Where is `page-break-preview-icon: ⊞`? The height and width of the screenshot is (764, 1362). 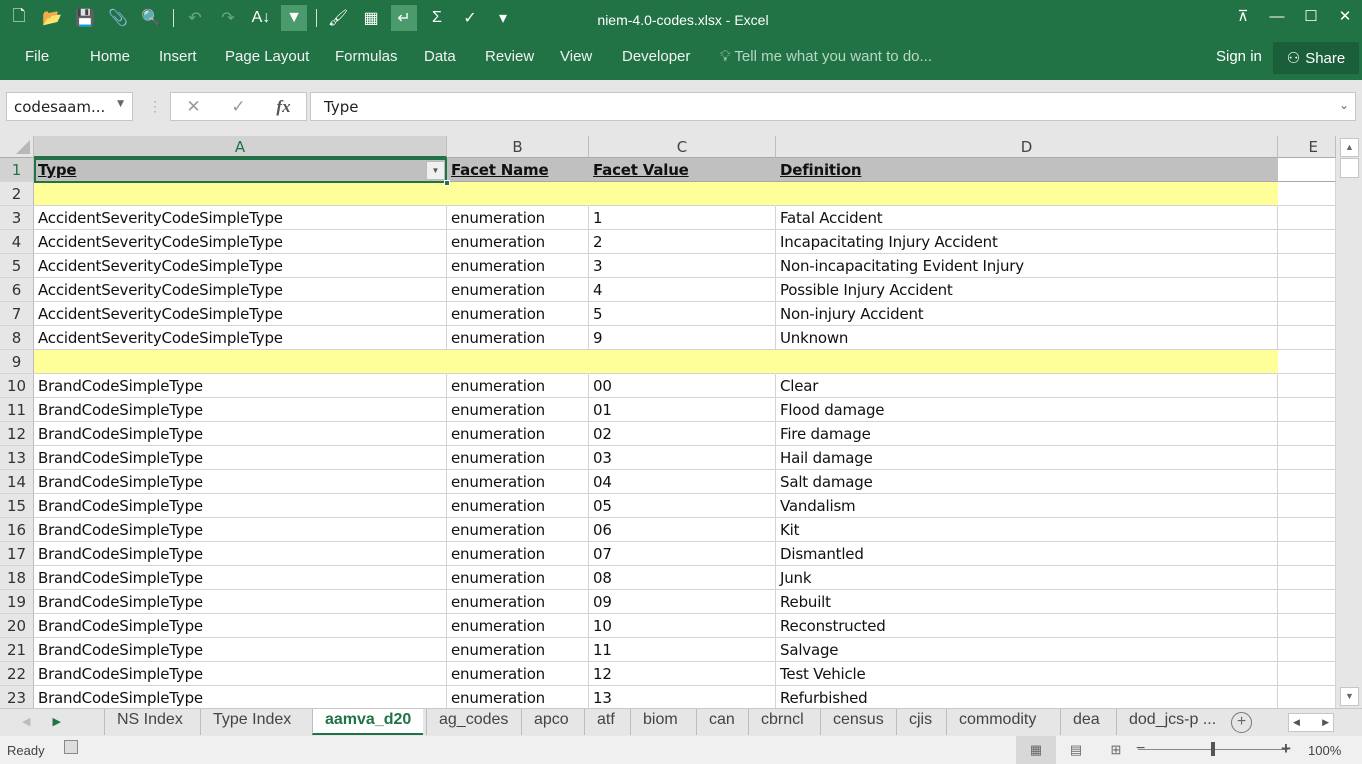 page-break-preview-icon: ⊞ is located at coordinates (1116, 750).